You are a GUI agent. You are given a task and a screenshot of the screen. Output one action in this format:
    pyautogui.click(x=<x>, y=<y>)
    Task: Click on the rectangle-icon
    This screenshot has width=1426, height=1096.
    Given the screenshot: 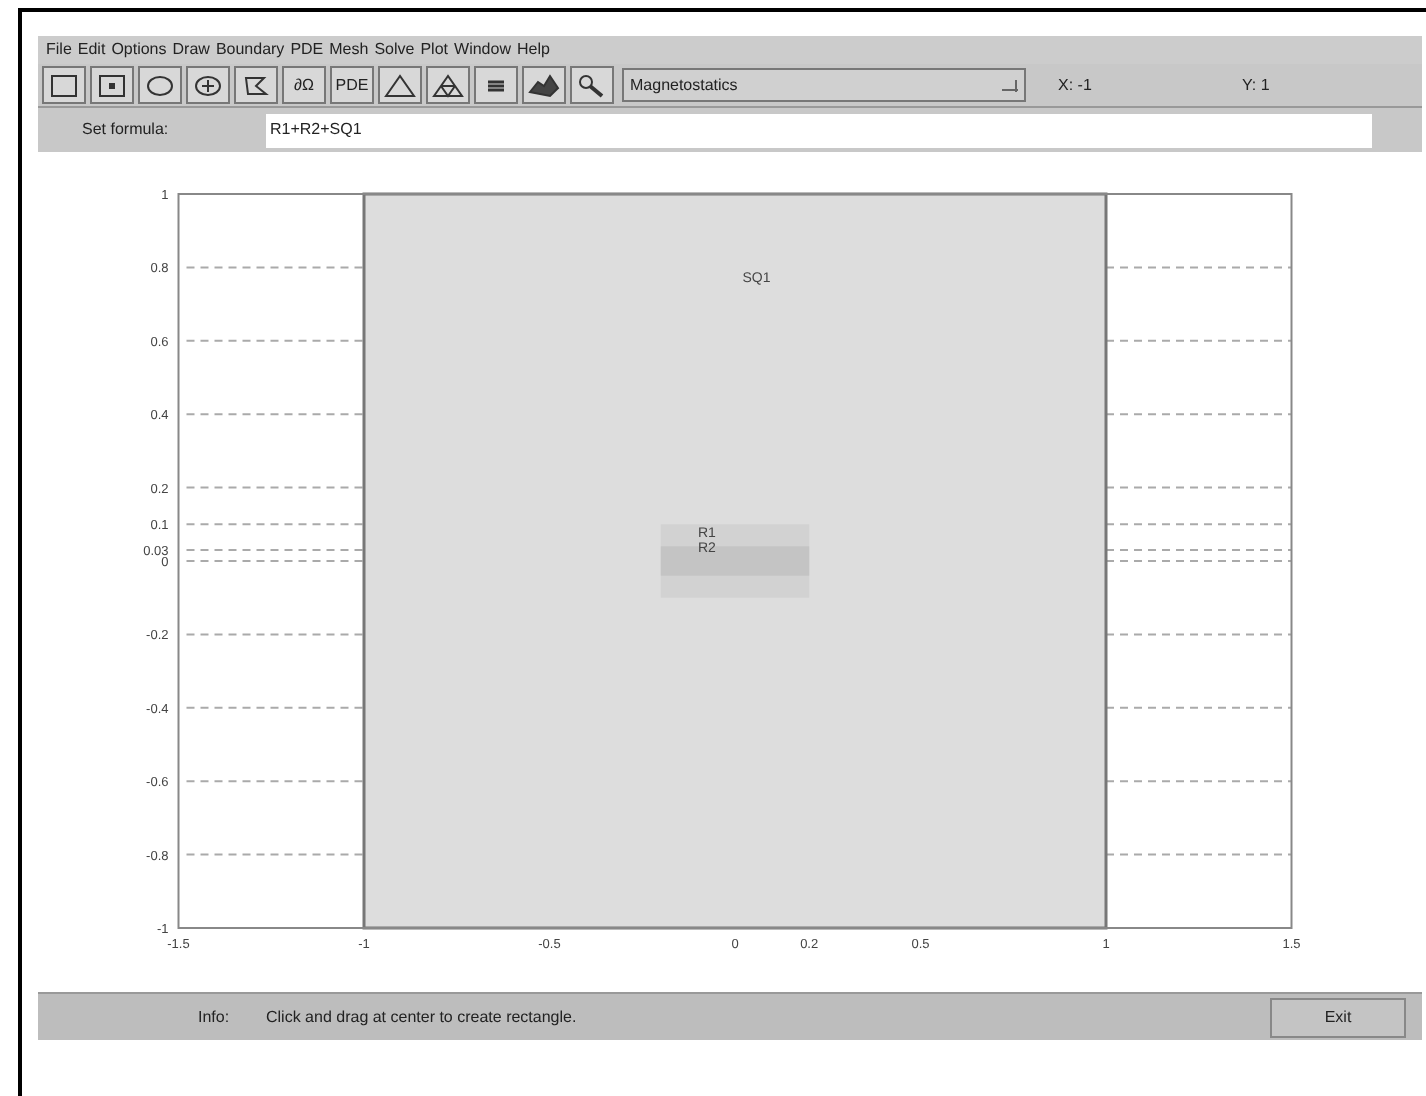 What is the action you would take?
    pyautogui.click(x=64, y=85)
    